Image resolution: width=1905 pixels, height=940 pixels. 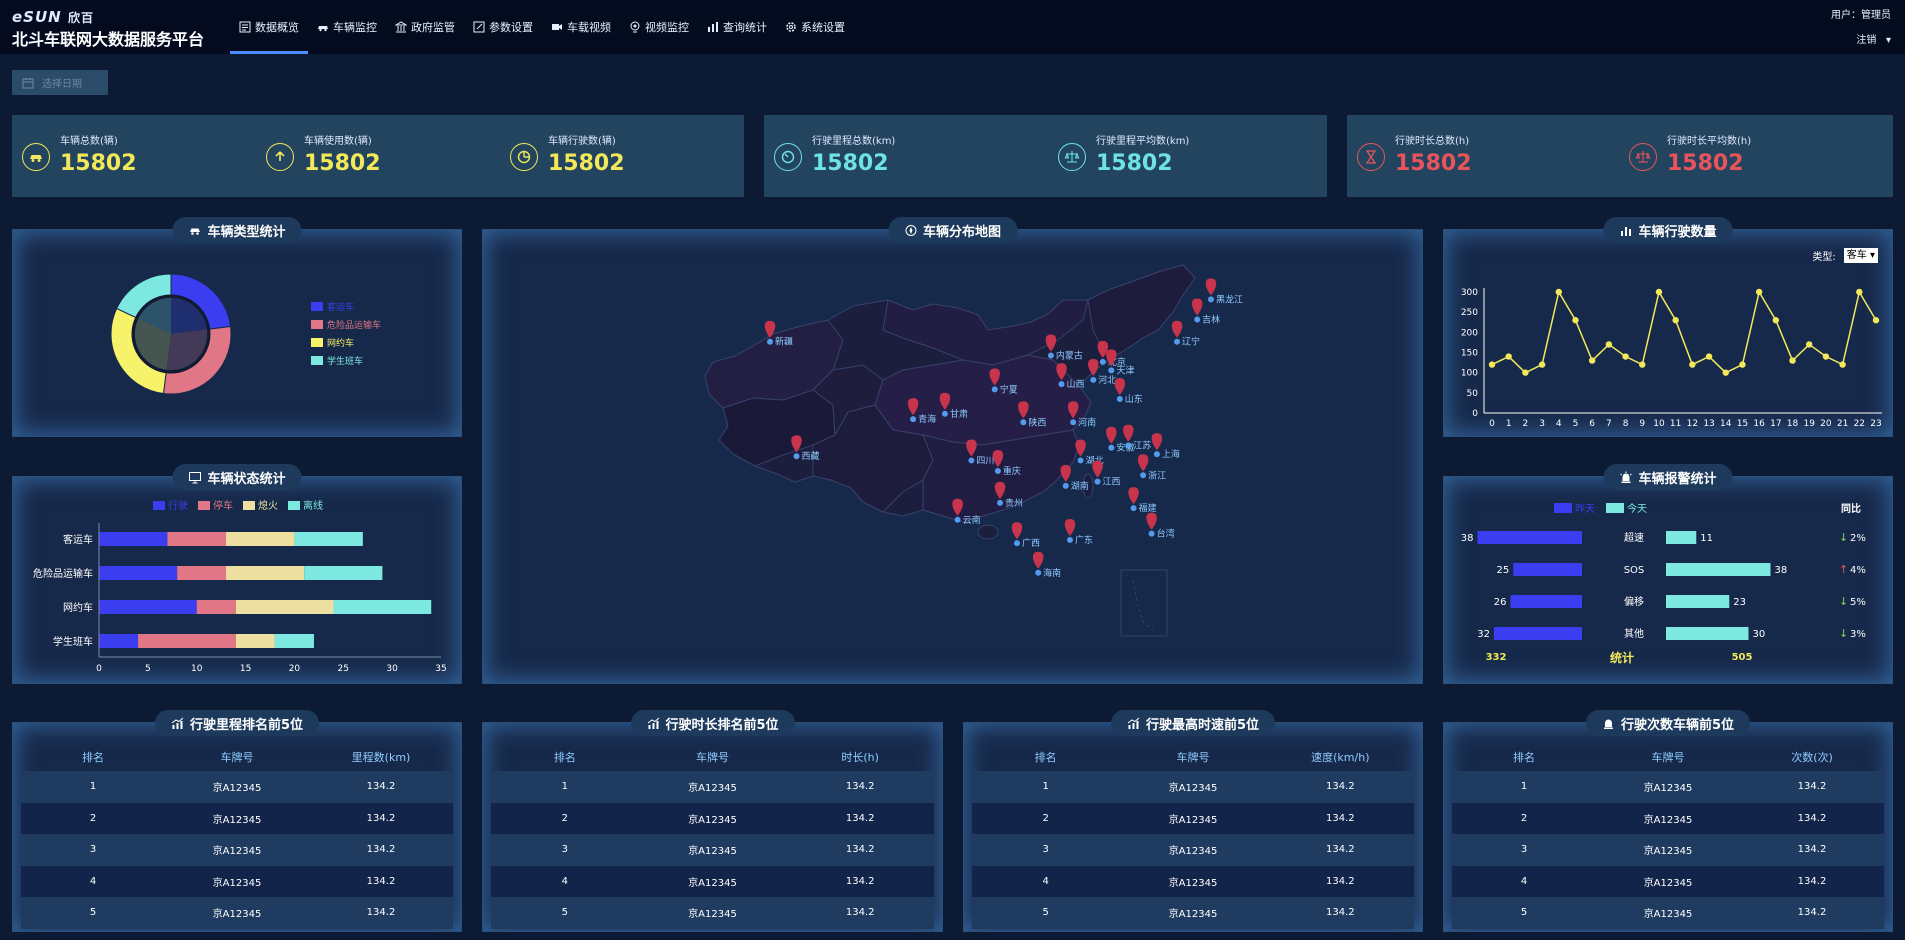 I want to click on nav-item-video-monitor: 视频监控, so click(x=659, y=27).